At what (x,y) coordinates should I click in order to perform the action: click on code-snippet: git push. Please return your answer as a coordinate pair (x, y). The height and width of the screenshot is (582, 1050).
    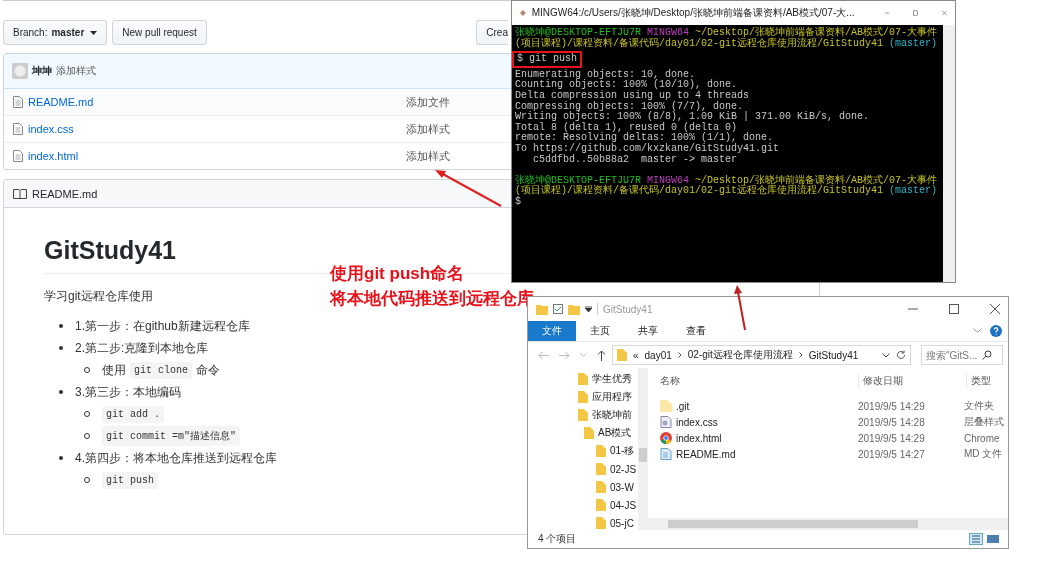
    Looking at the image, I should click on (130, 480).